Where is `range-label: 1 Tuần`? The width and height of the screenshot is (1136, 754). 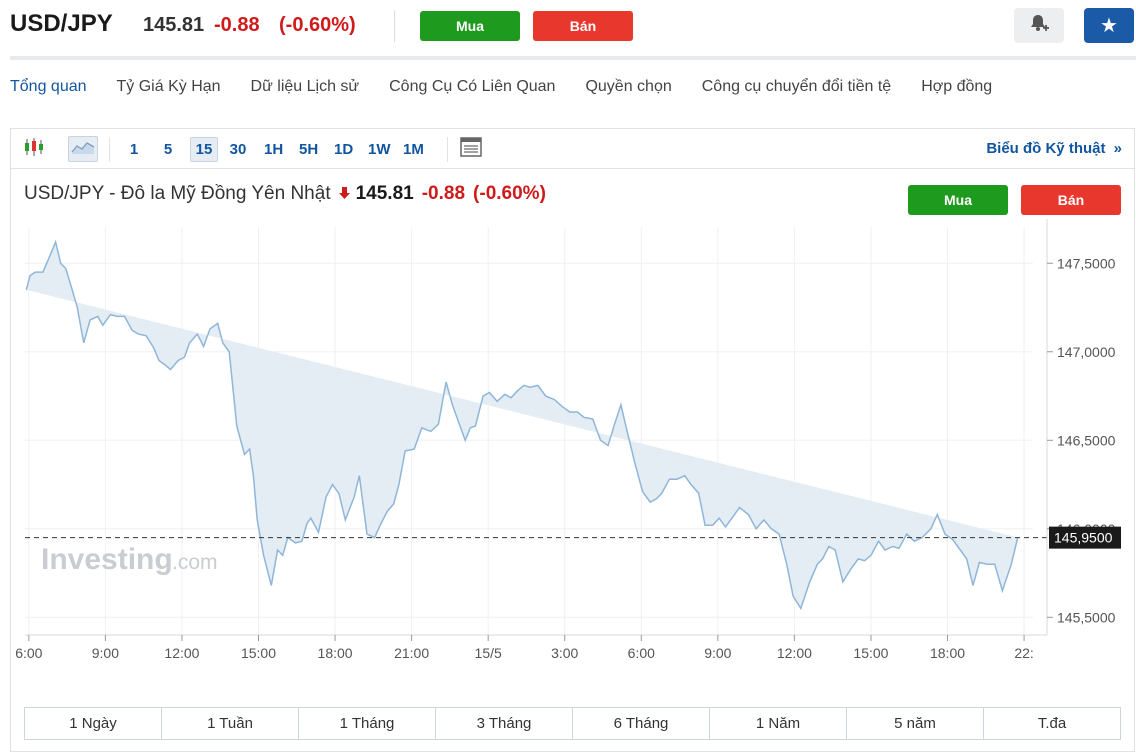
range-label: 1 Tuần is located at coordinates (230, 723).